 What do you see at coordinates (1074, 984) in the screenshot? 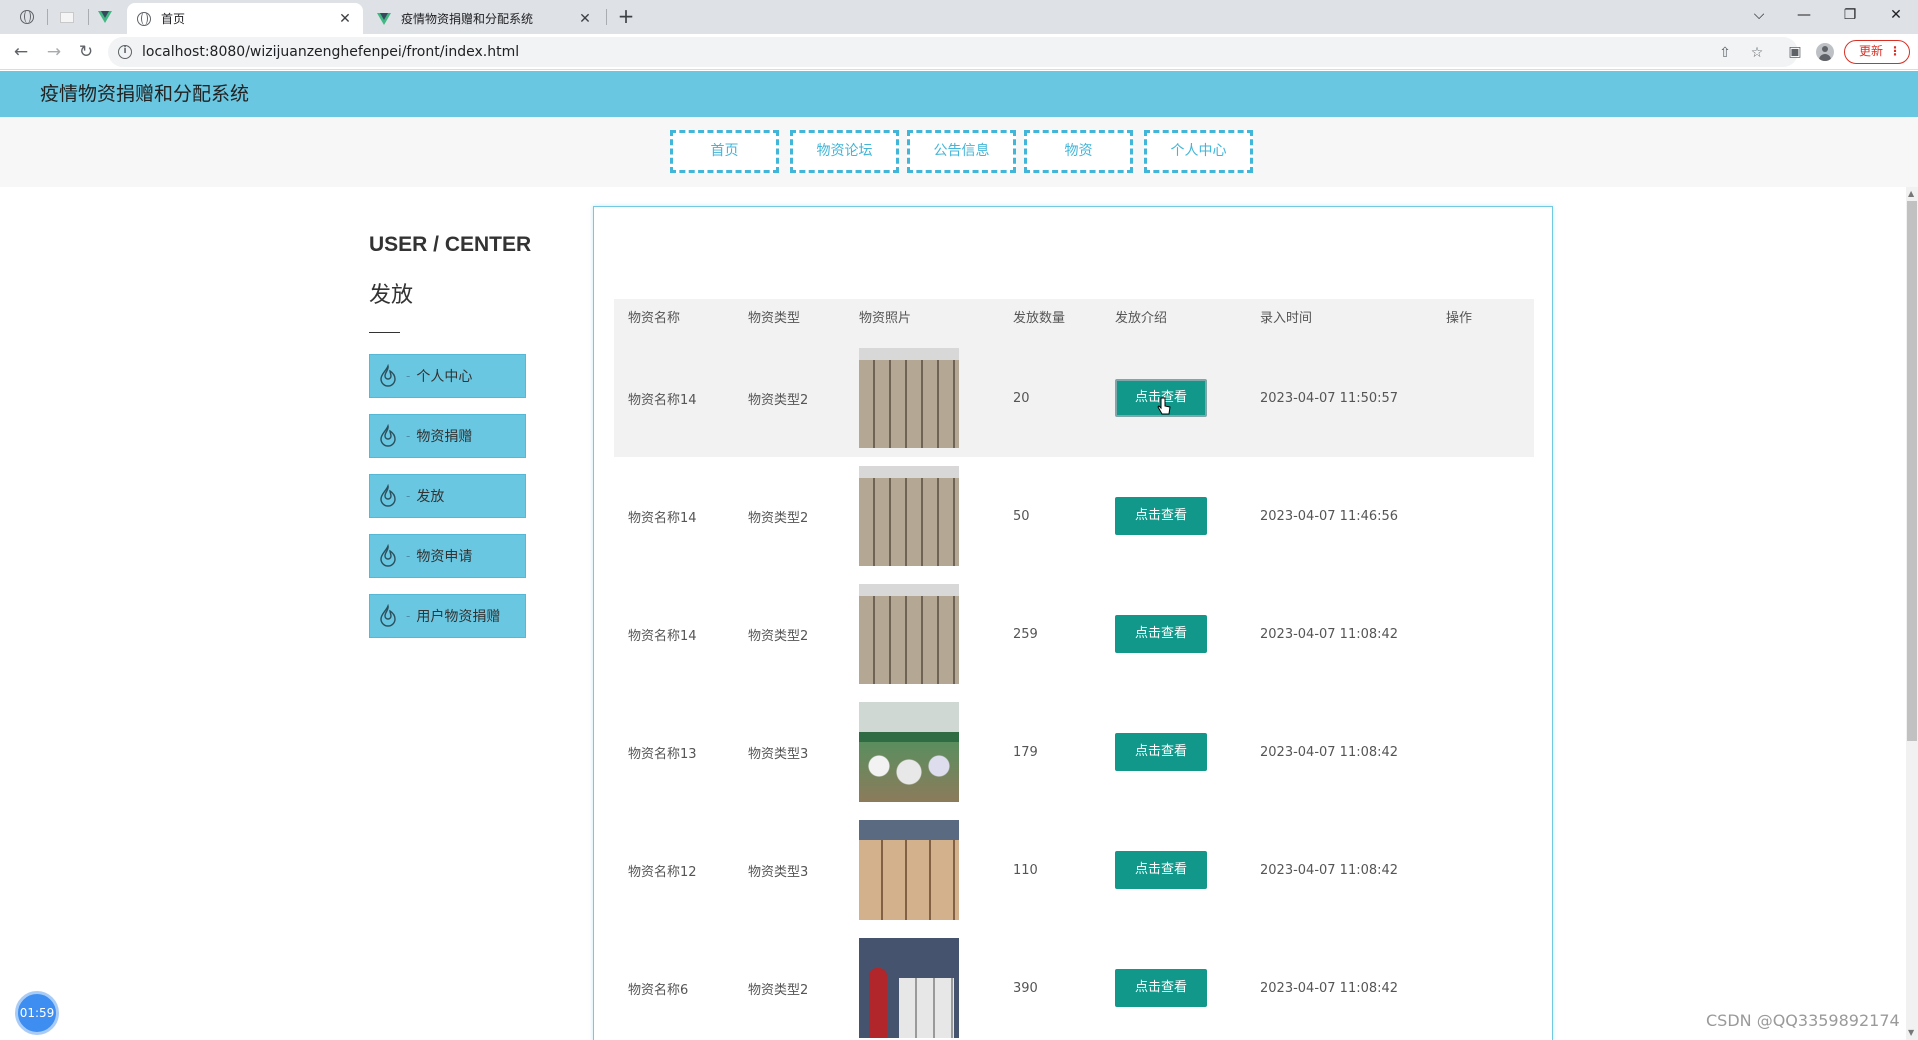
I see `table-row: 物资名称6 物资类型2 390 点击查看 2023-04-07 11:08:42` at bounding box center [1074, 984].